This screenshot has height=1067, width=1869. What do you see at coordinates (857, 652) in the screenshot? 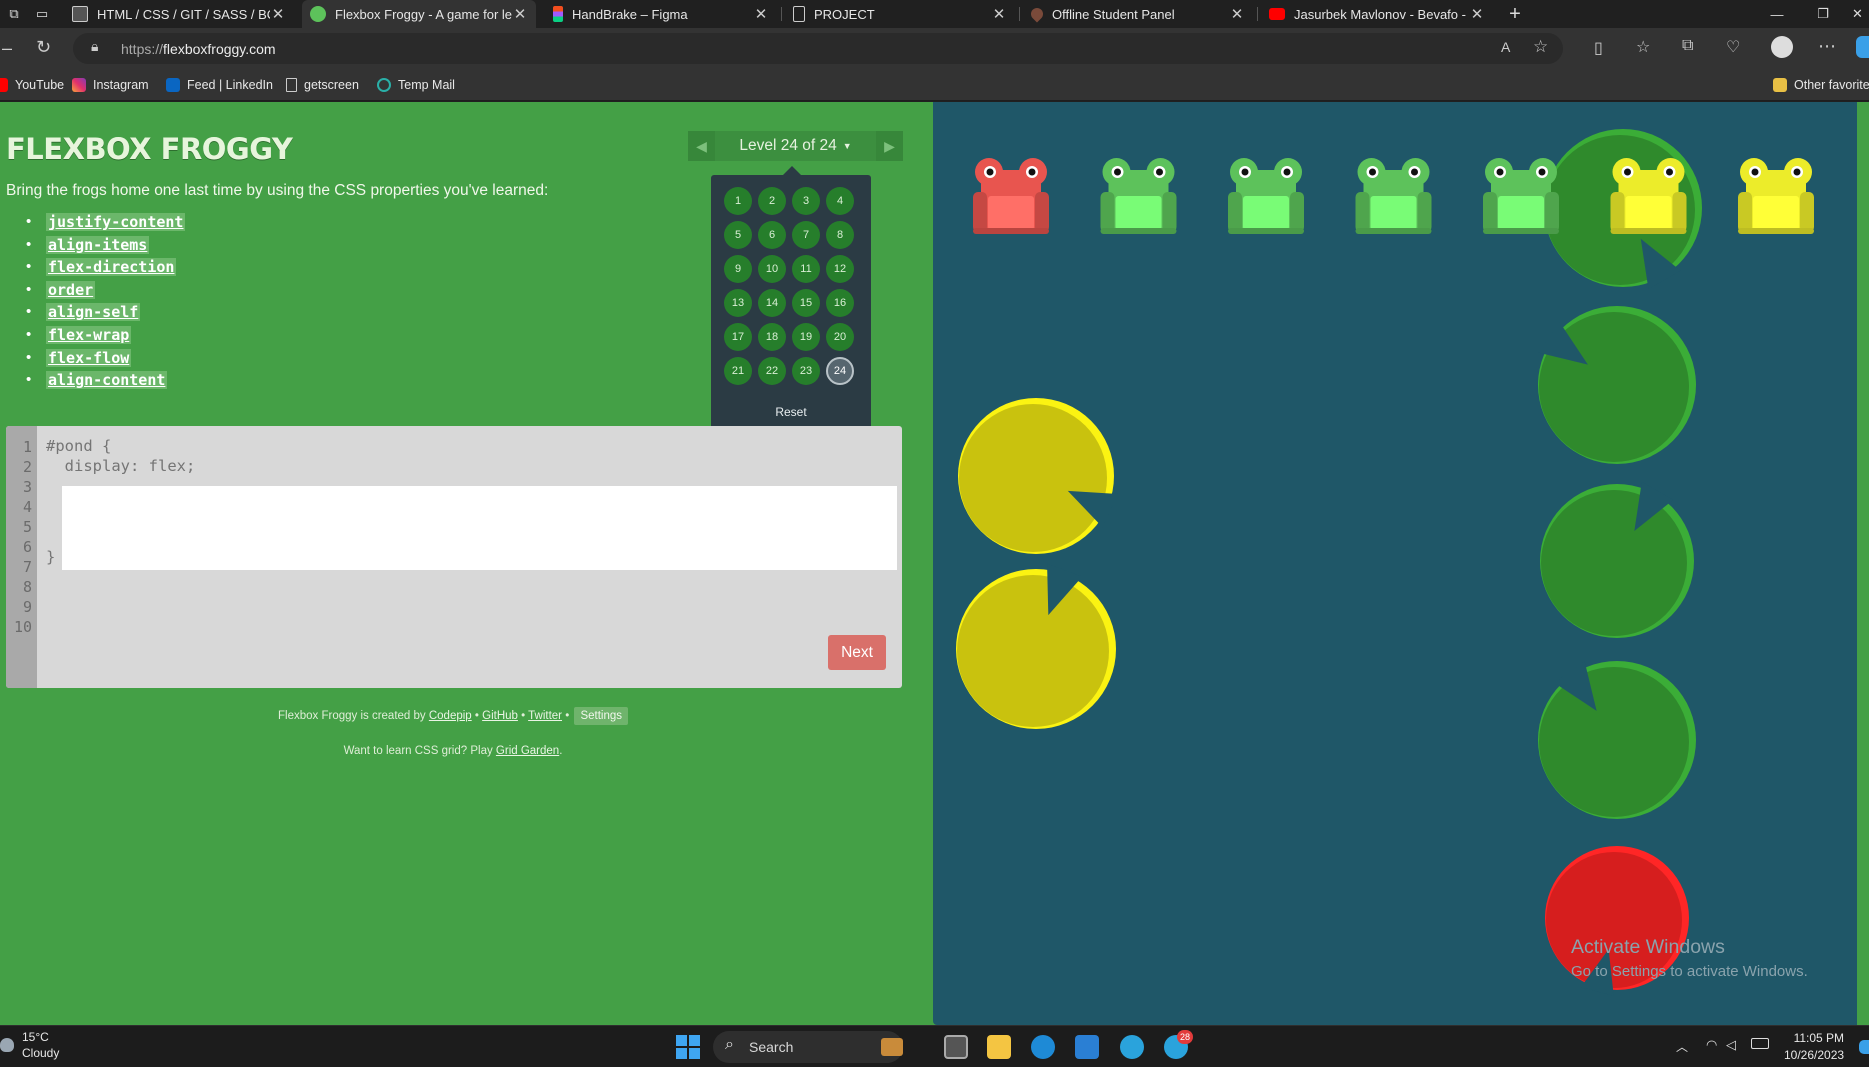
I see `next-button: Next` at bounding box center [857, 652].